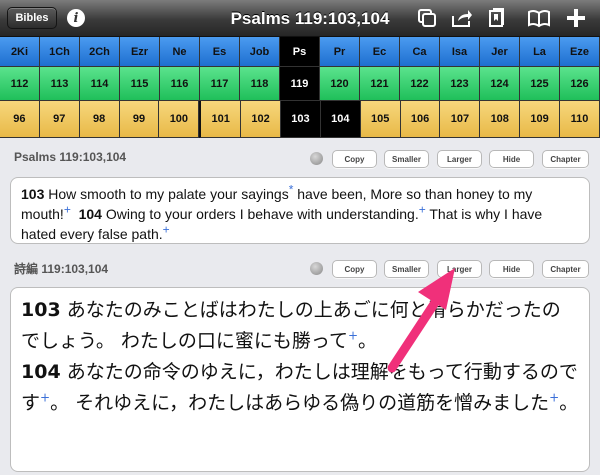 The image size is (600, 475). I want to click on verse-tab: 97, so click(59, 119).